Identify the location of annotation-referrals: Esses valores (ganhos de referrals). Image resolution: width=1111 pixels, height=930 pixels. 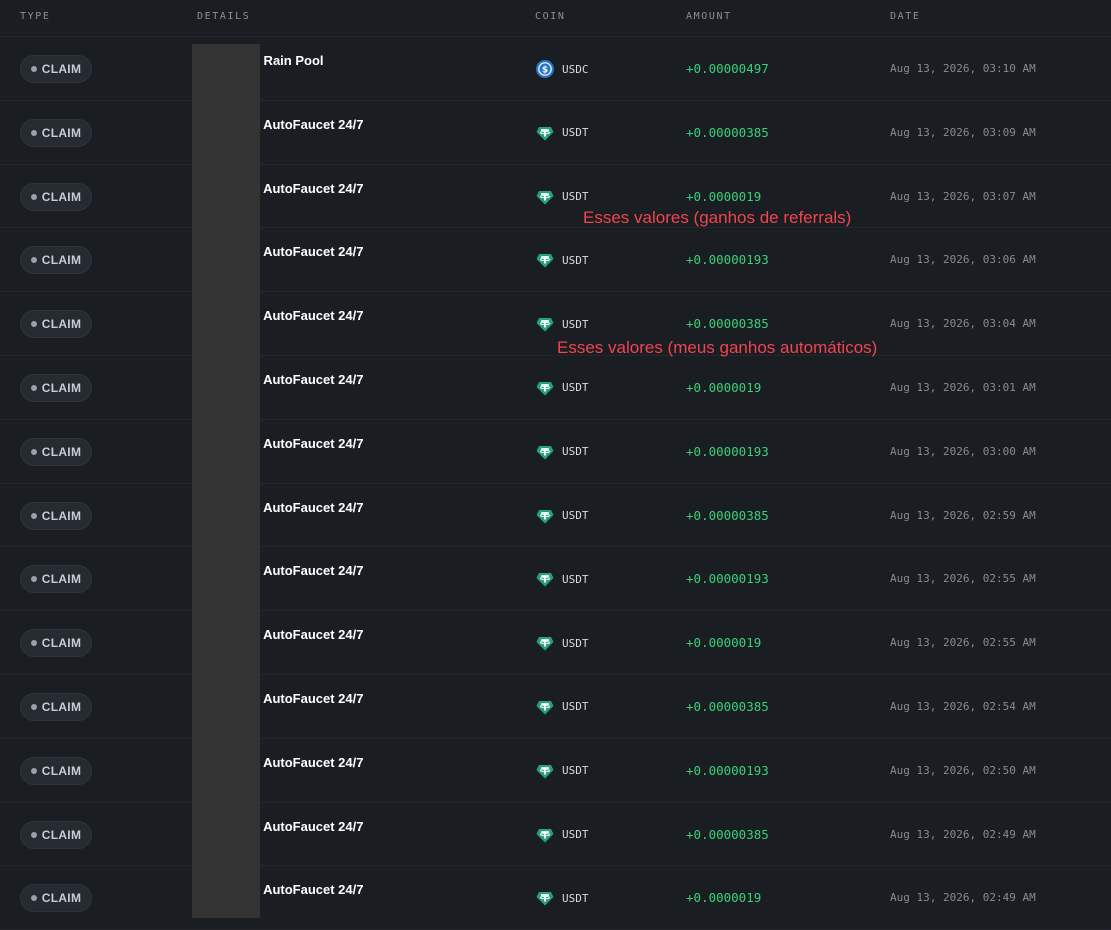
(717, 217).